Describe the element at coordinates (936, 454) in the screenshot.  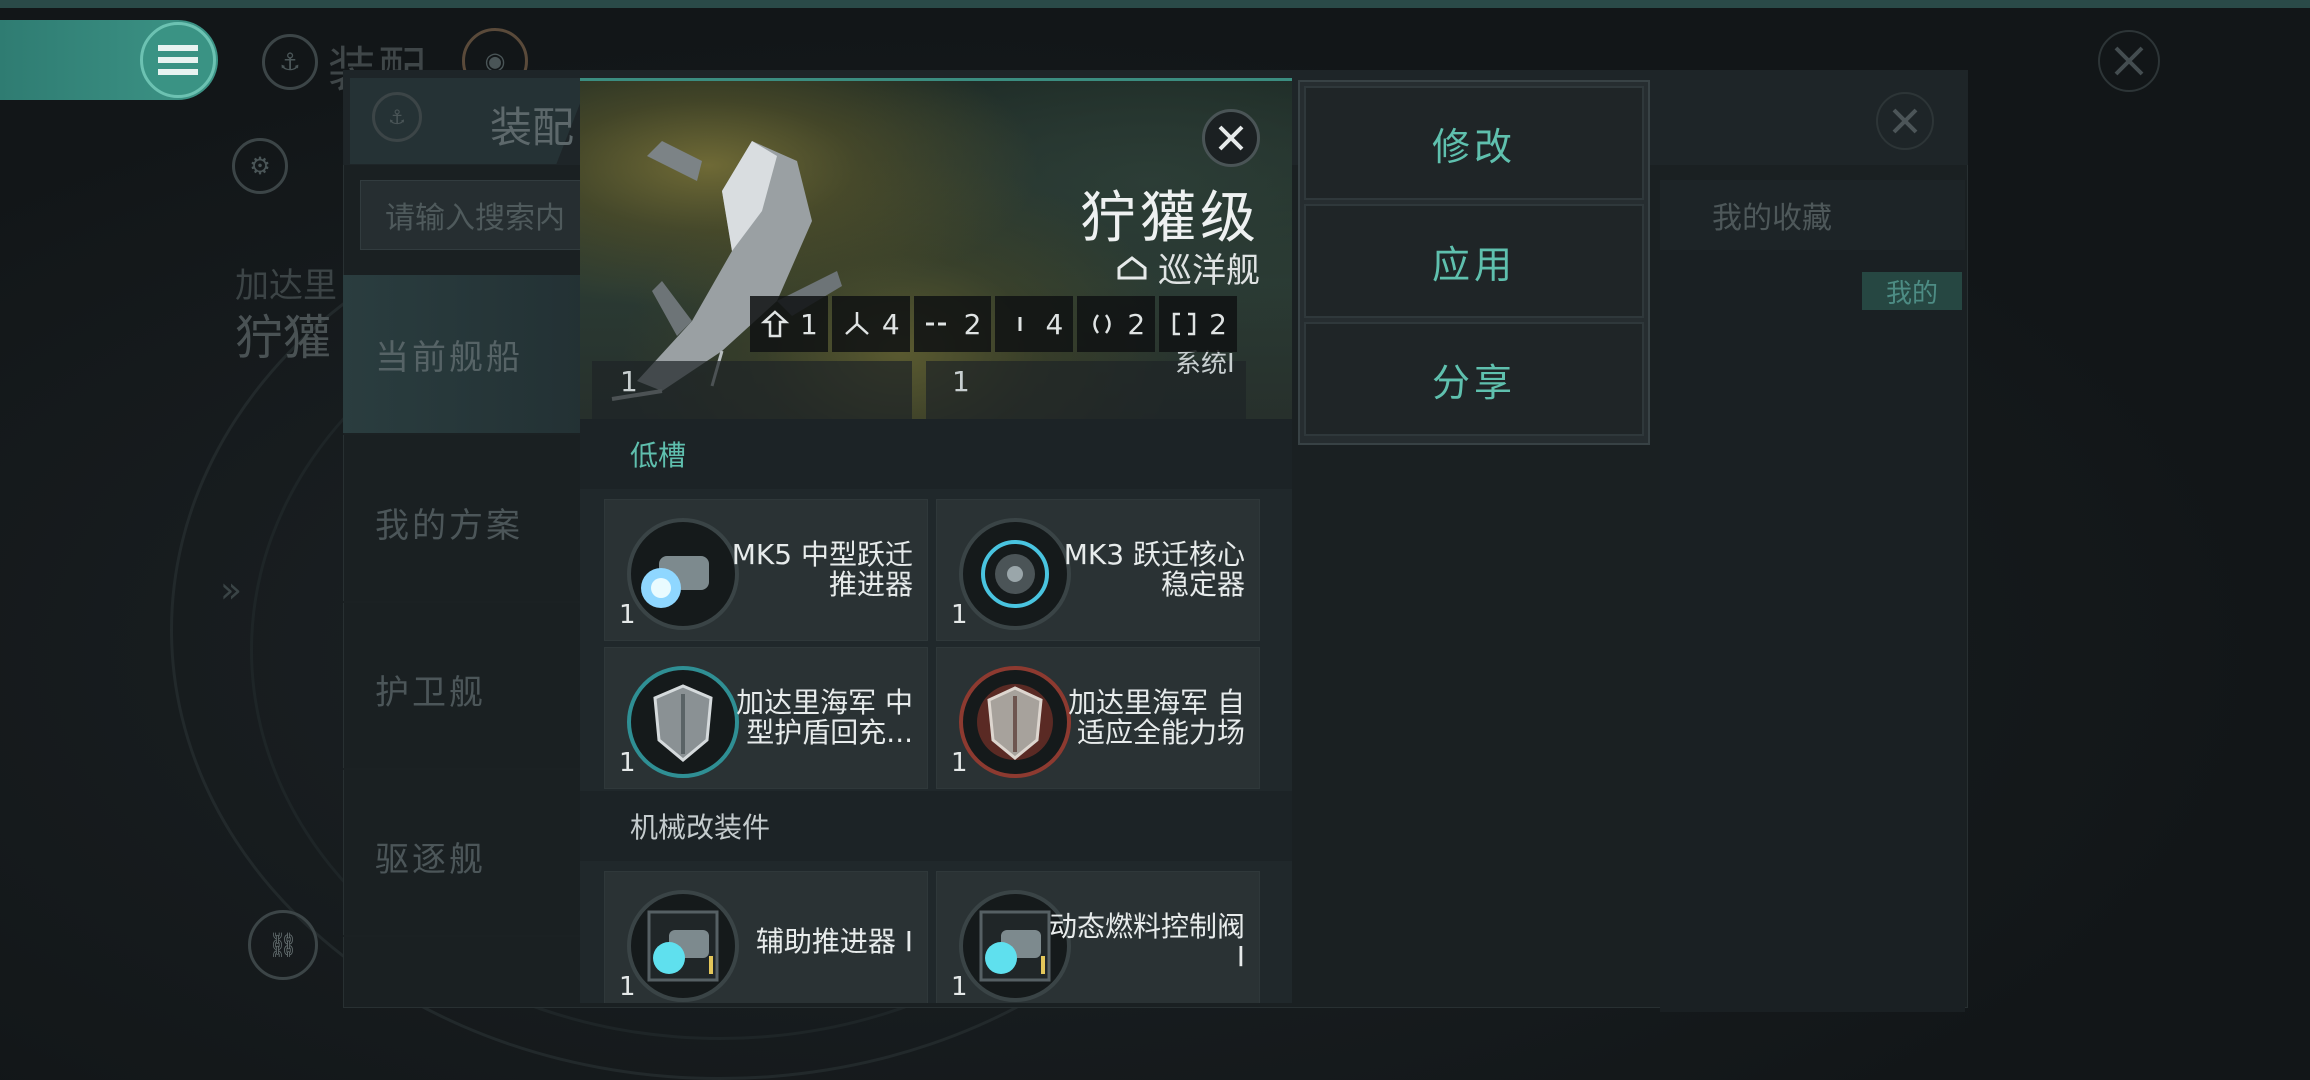
I see `section-title-low-slots: 低槽` at that location.